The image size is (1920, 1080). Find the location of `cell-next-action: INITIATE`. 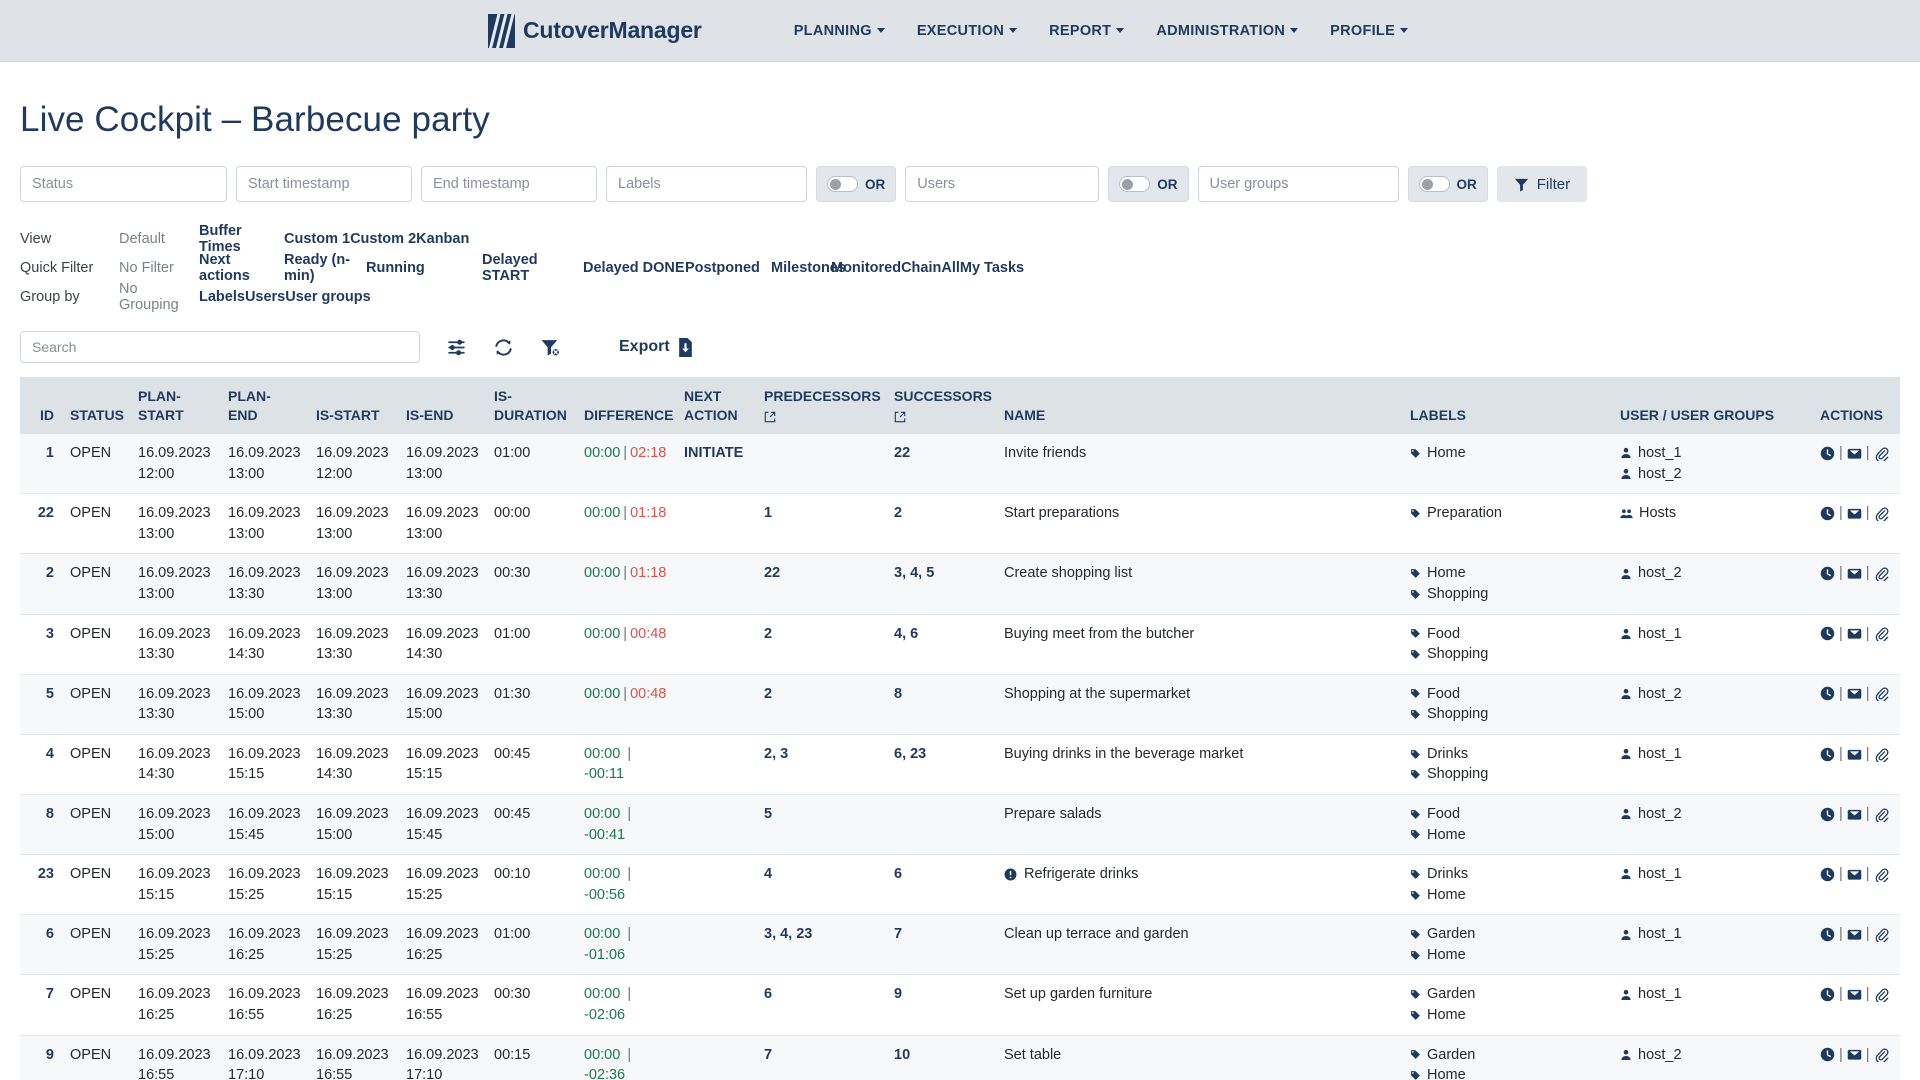

cell-next-action: INITIATE is located at coordinates (716, 464).